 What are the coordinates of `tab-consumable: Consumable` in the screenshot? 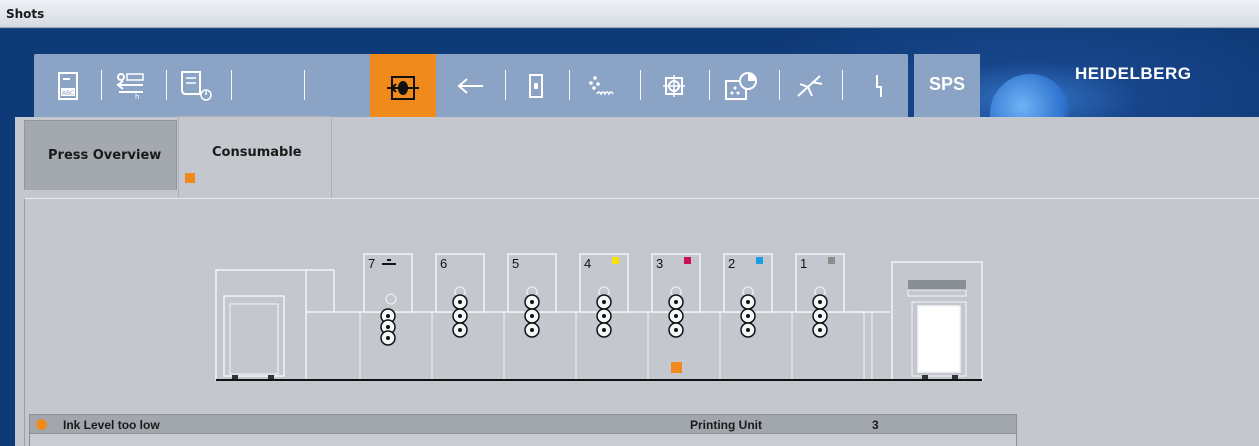 It's located at (255, 158).